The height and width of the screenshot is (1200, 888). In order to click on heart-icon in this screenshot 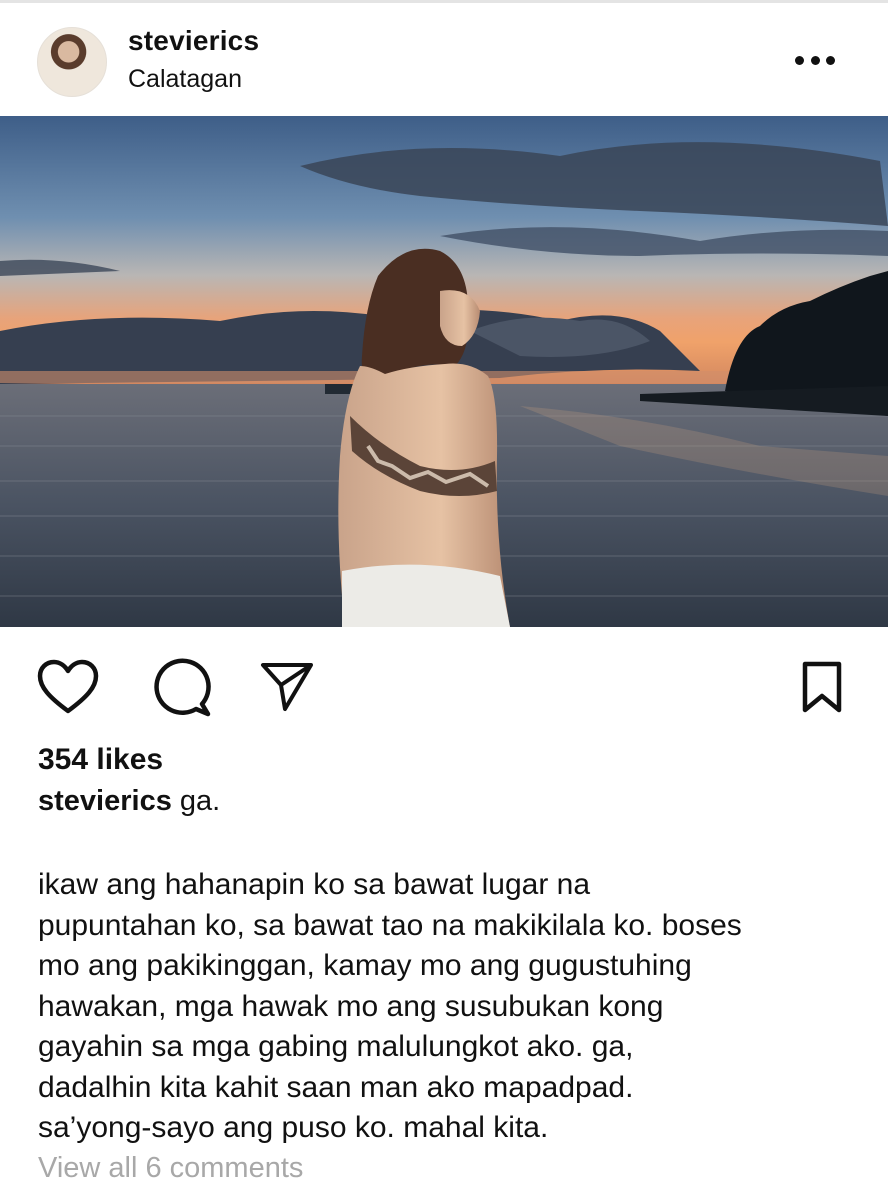, I will do `click(68, 686)`.